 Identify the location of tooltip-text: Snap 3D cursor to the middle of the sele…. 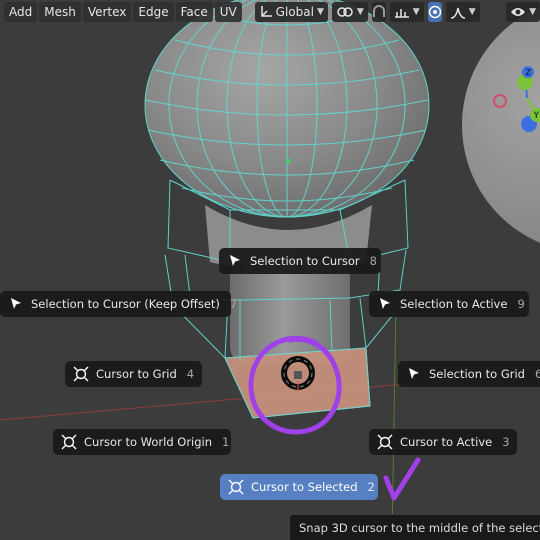
(419, 528).